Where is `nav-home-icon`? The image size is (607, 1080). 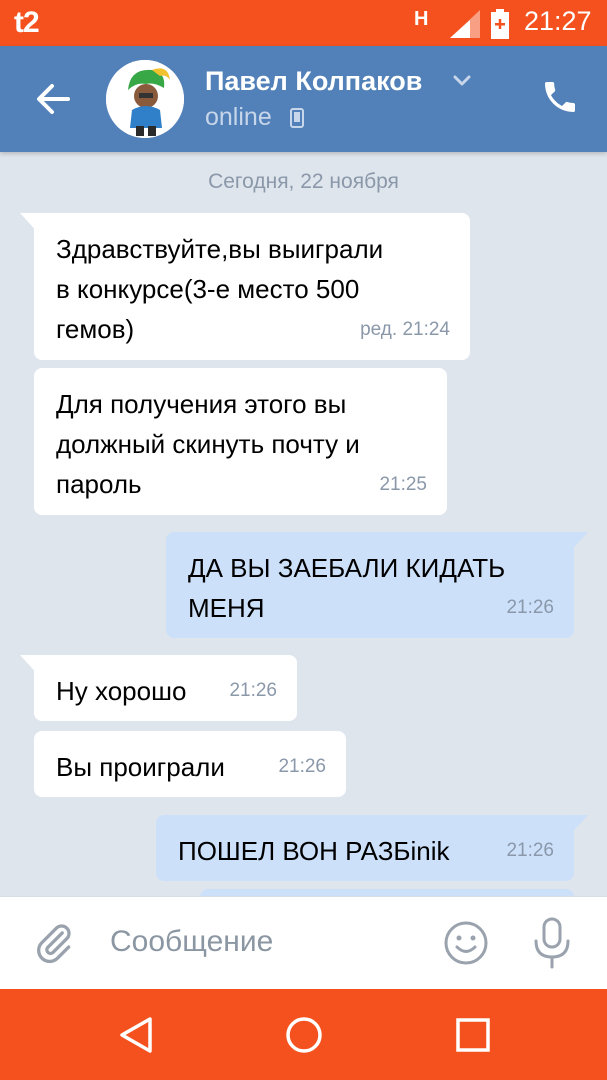
nav-home-icon is located at coordinates (304, 1035).